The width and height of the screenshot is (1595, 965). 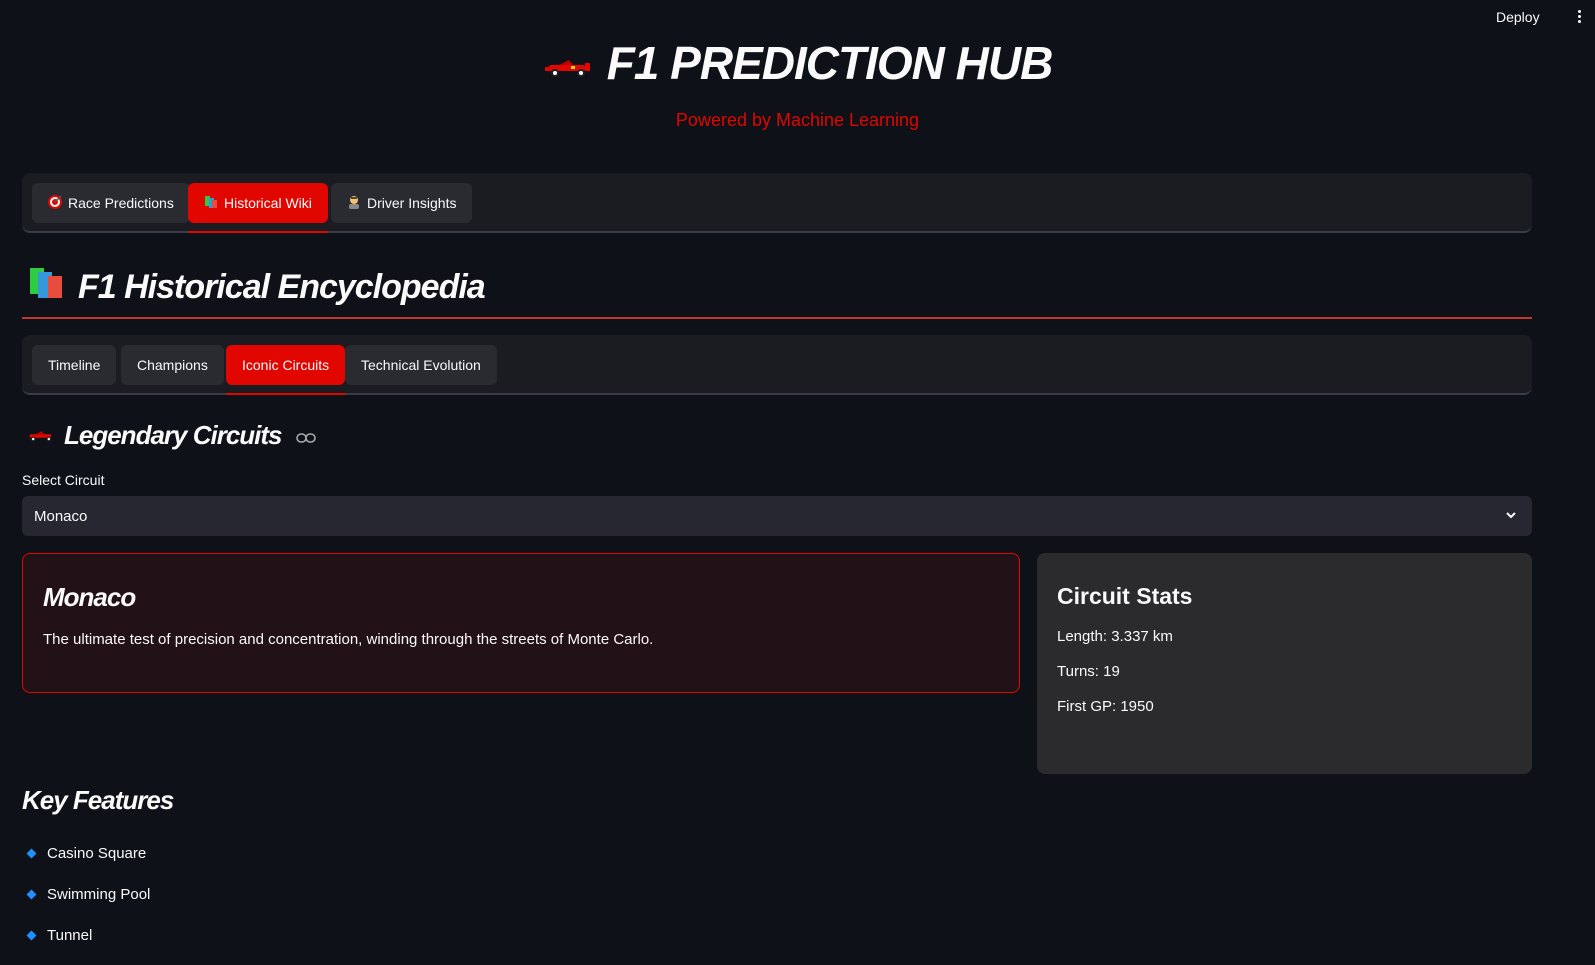 I want to click on encyclopedia-title: F1 Historical Encyclopedia, so click(x=282, y=287).